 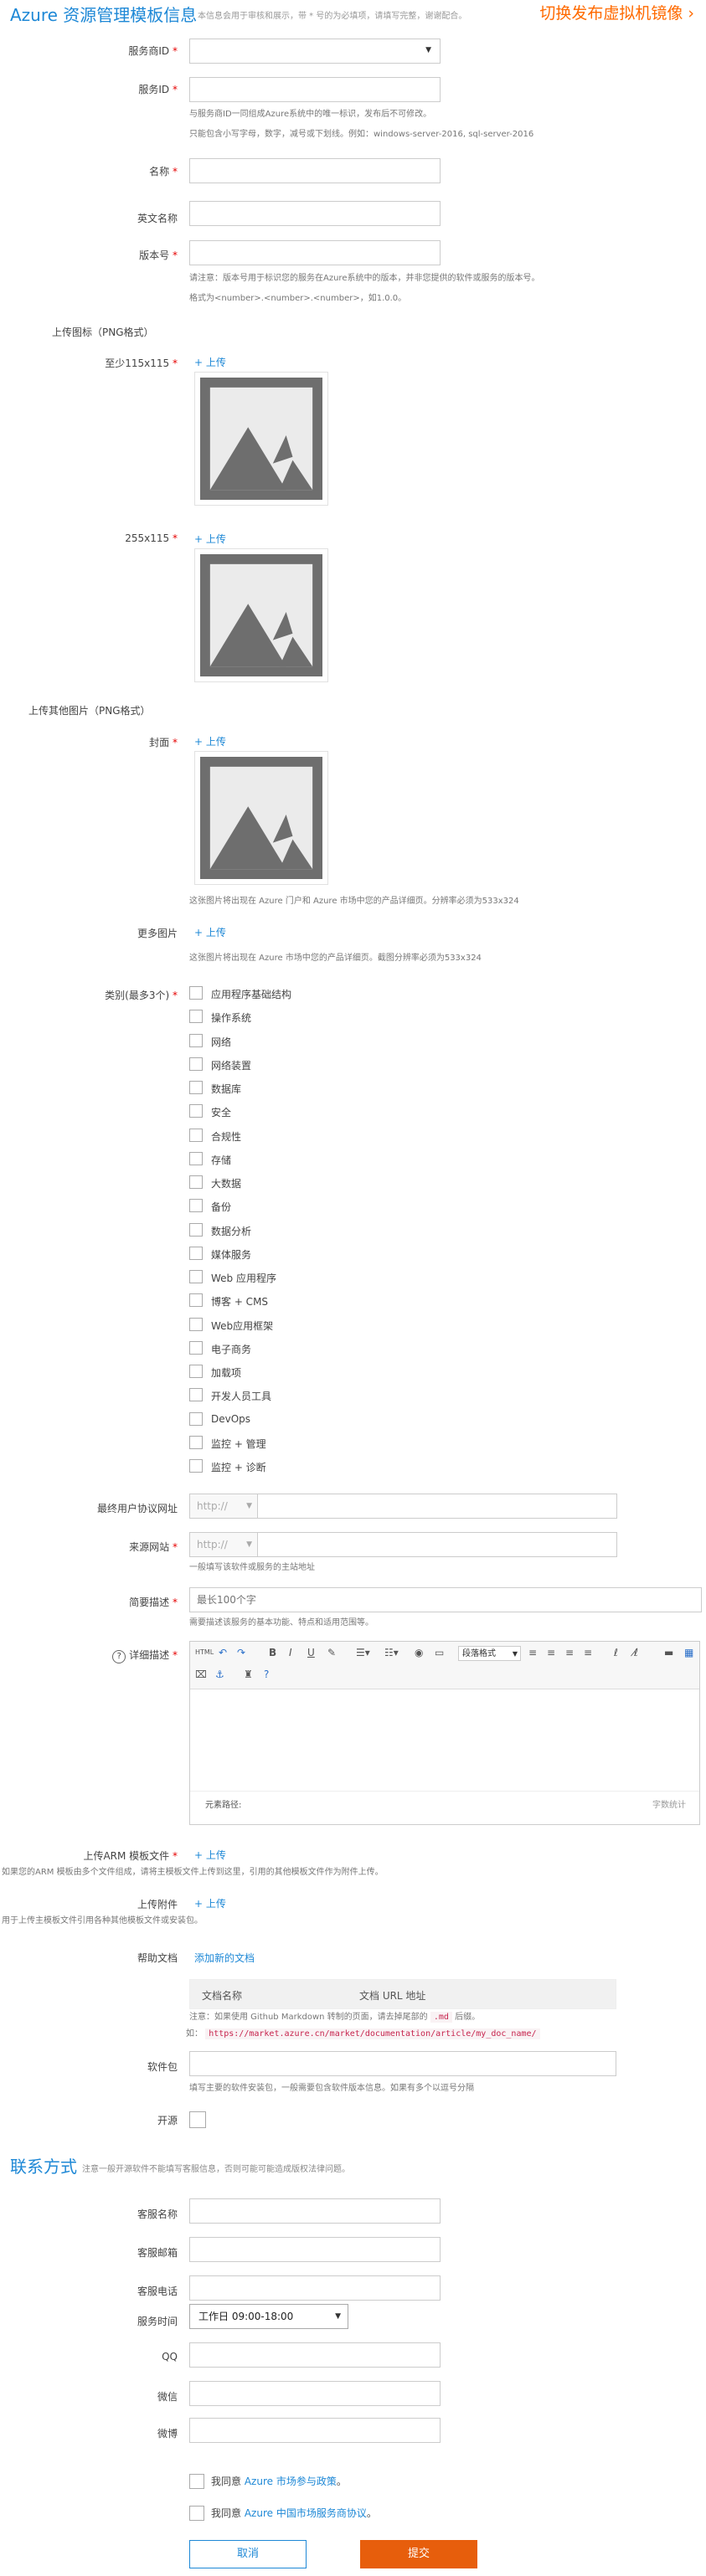 I want to click on attachment-upload-link: + 上传, so click(x=210, y=1903).